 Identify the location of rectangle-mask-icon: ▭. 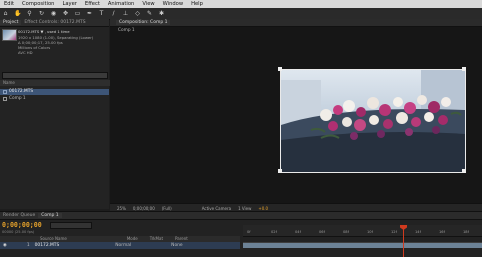
(77, 13).